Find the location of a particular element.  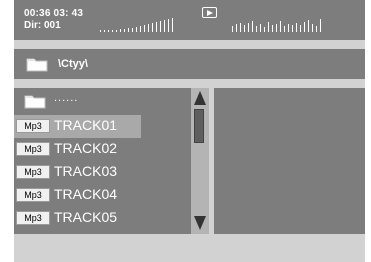

list-item: Mp3 TRACK03 is located at coordinates (102, 172).